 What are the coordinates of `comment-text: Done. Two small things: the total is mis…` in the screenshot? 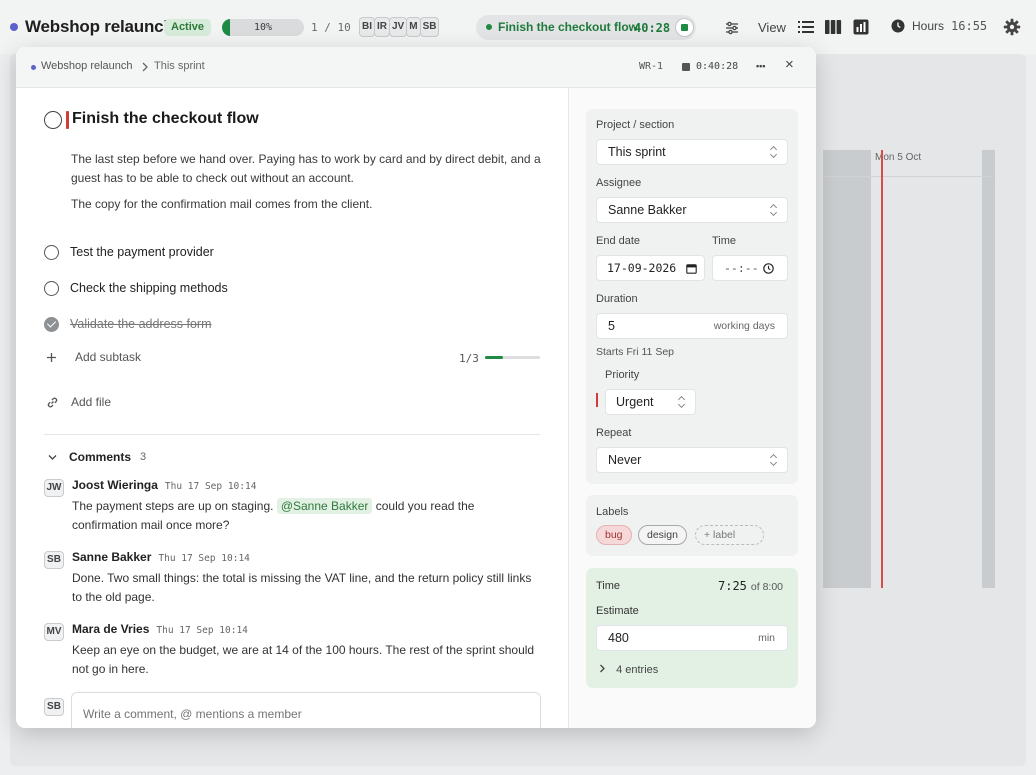 It's located at (302, 587).